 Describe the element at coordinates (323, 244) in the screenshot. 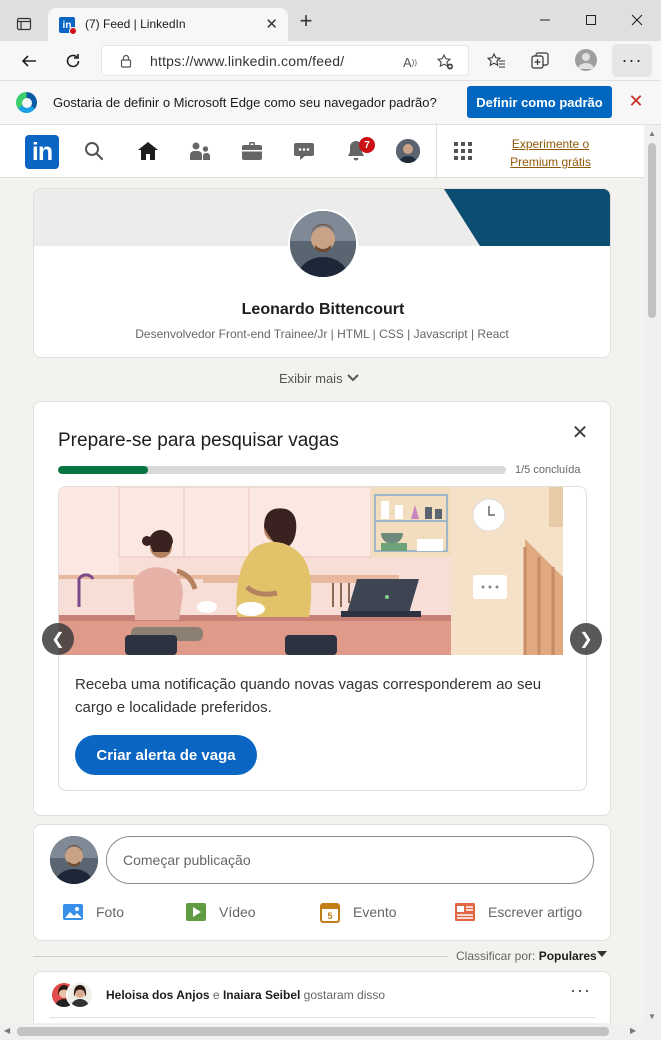

I see `profile-avatar` at that location.